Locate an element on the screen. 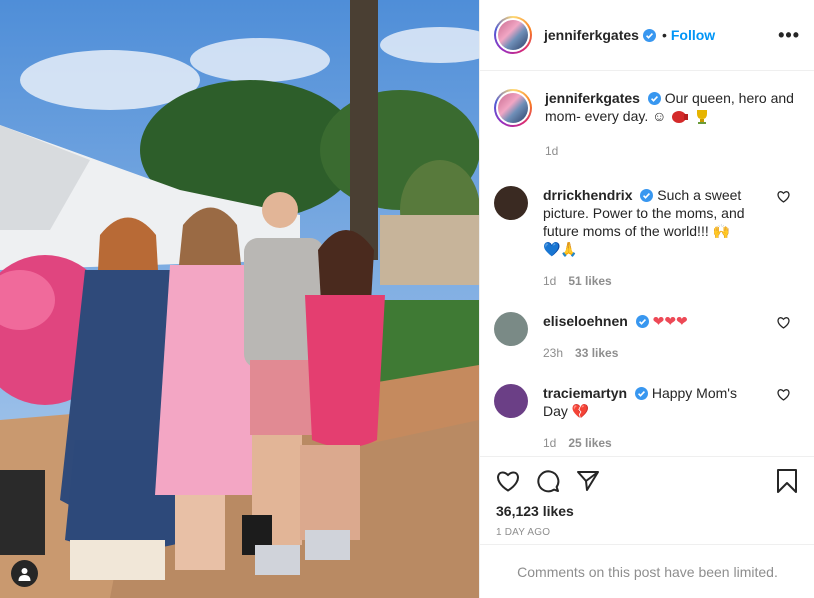  post-header: jenniferkgates • Follow ••• is located at coordinates (647, 35).